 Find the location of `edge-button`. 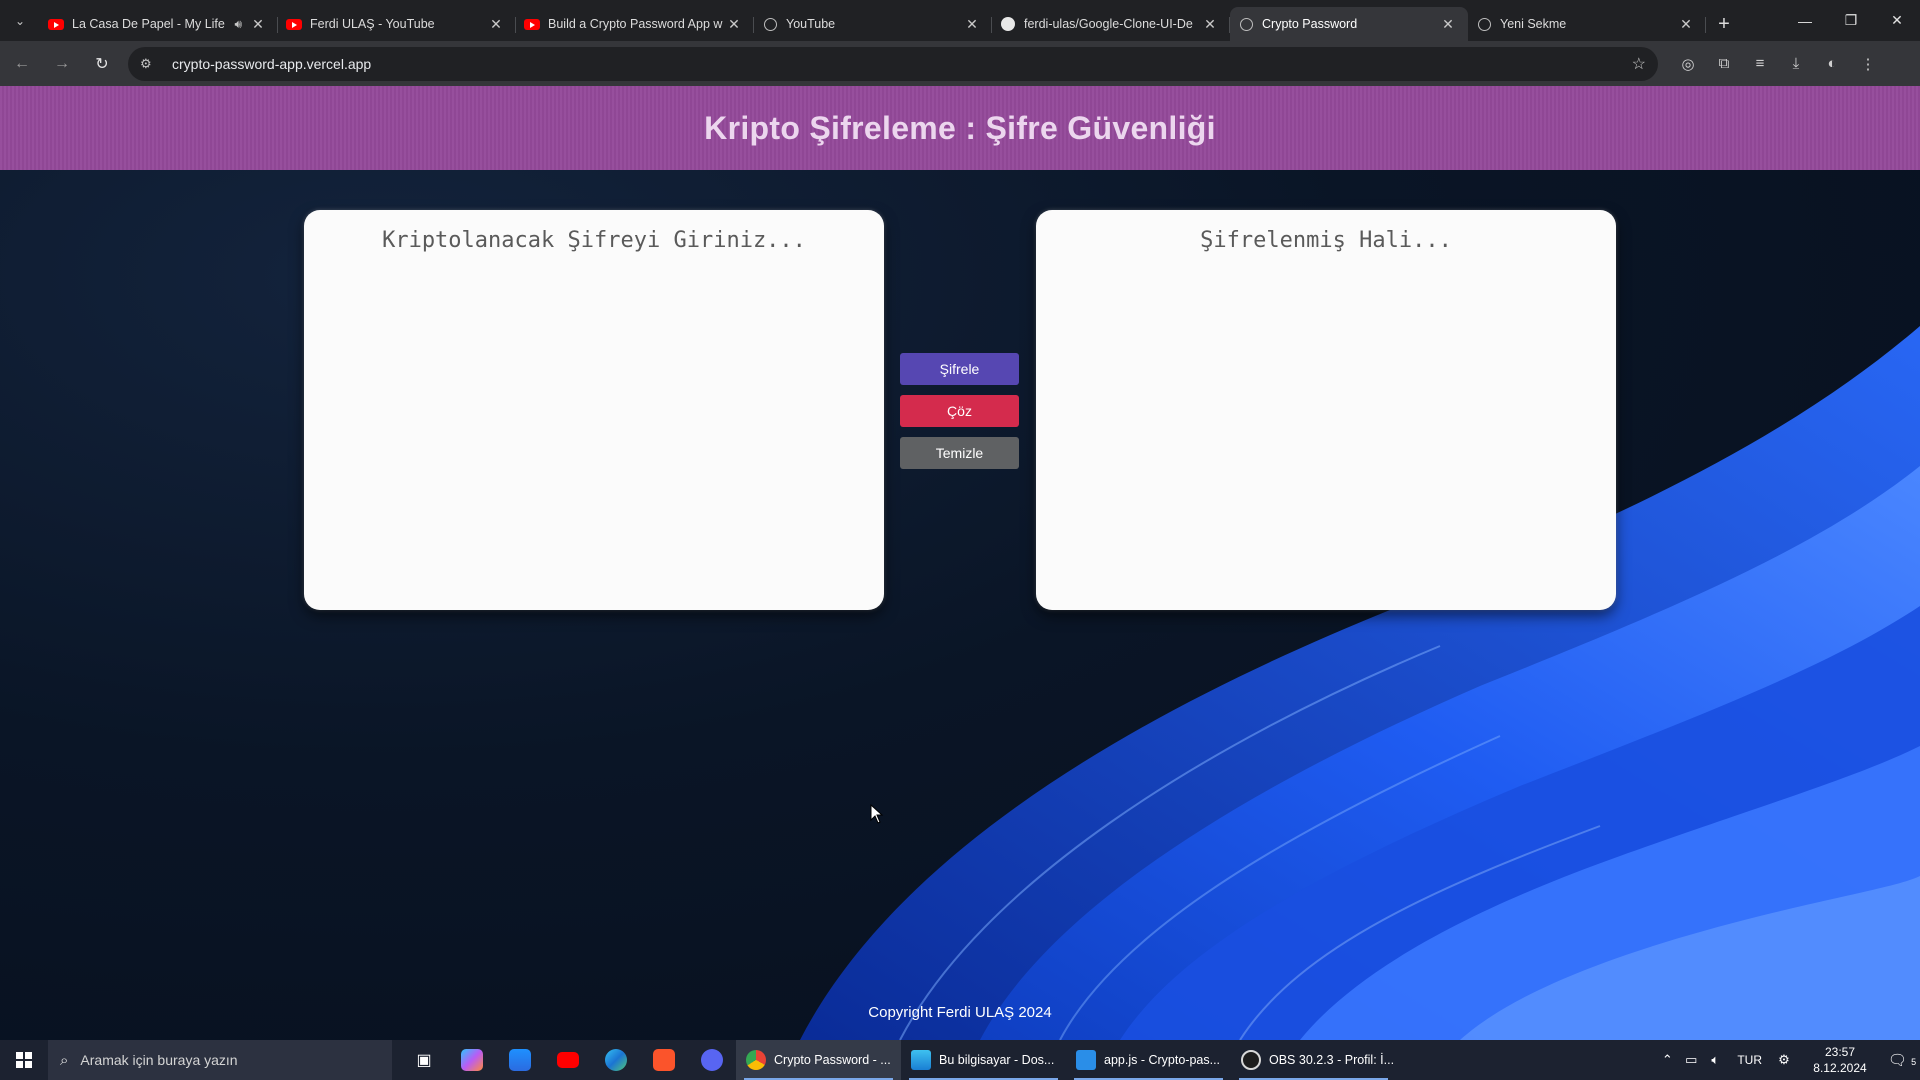

edge-button is located at coordinates (616, 1060).